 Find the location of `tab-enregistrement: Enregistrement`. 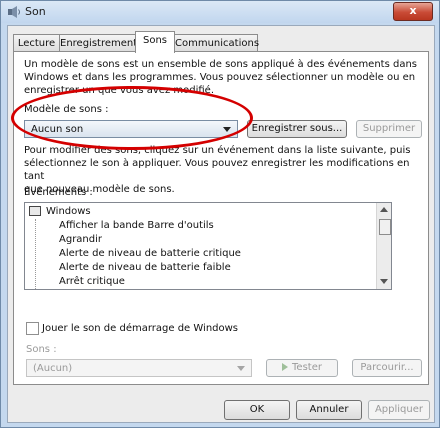

tab-enregistrement: Enregistrement is located at coordinates (98, 43).